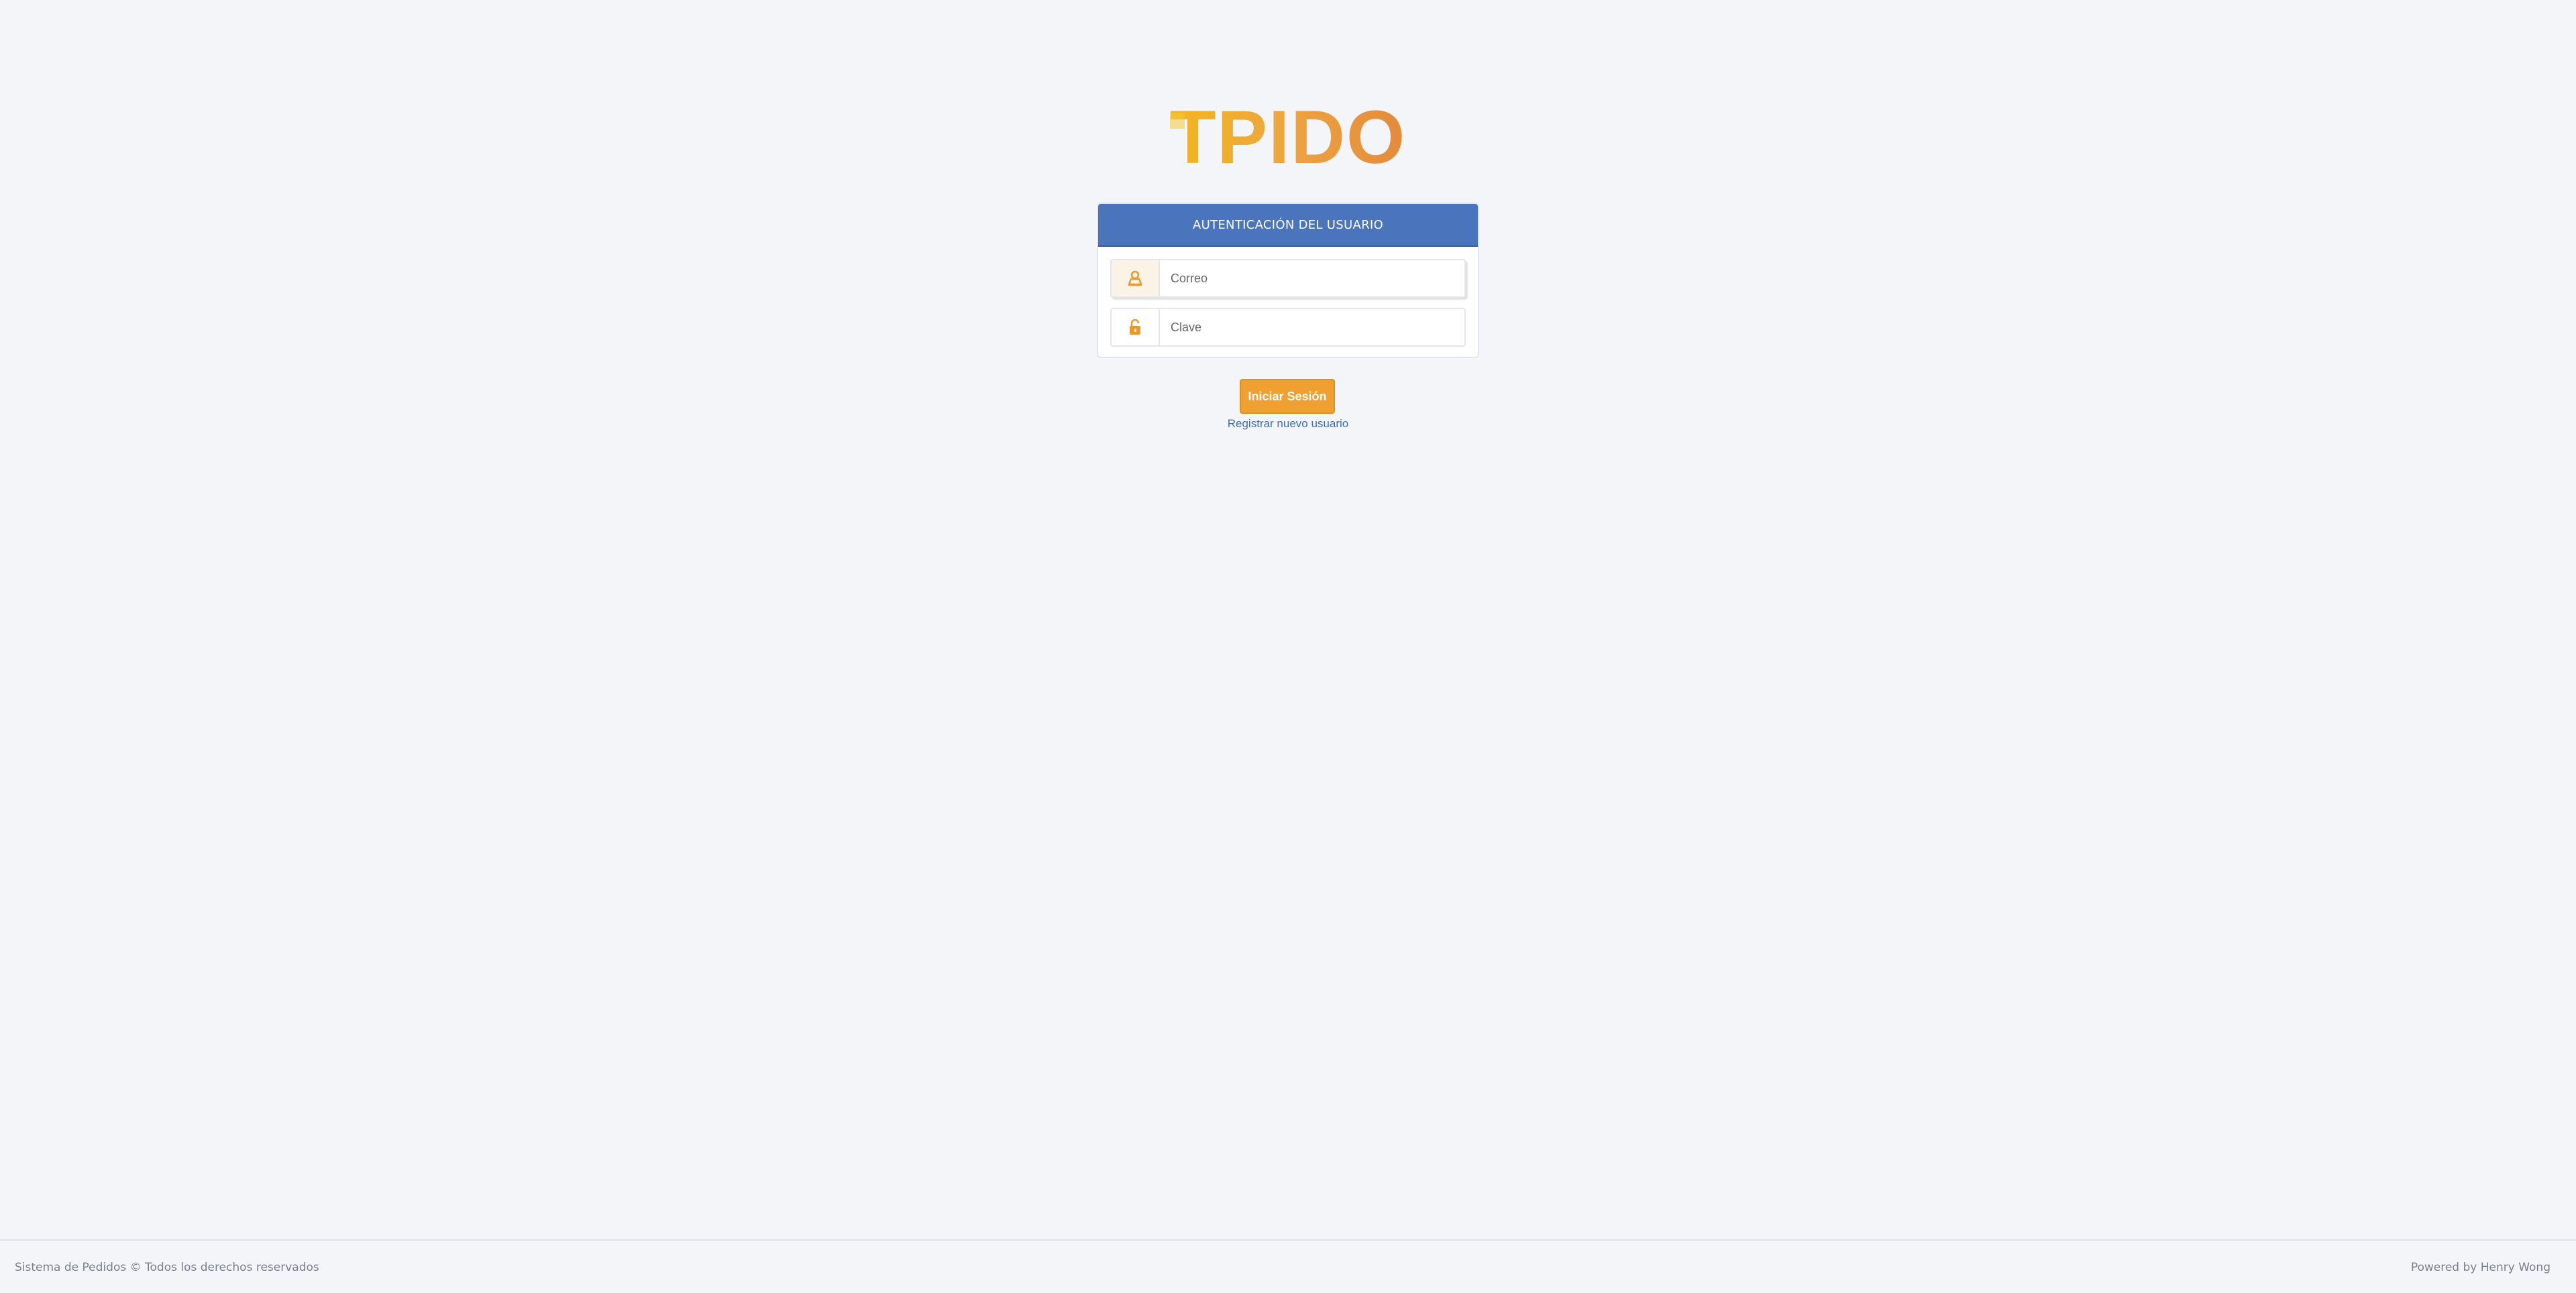 The image size is (2576, 1293). I want to click on tpido-logo: TPIDO, so click(1288, 136).